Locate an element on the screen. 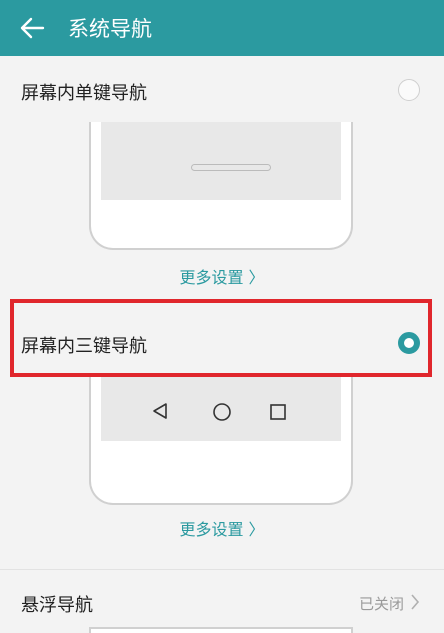 This screenshot has height=633, width=444. more-settings-link-1: 更多设置 〉 is located at coordinates (222, 276).